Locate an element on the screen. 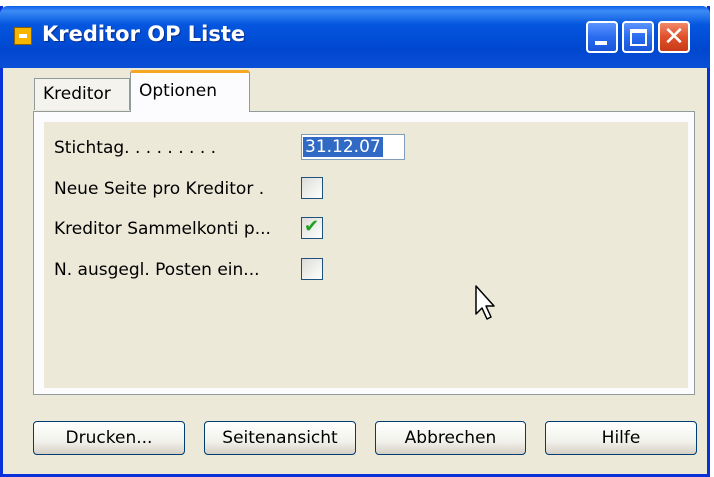 This screenshot has height=477, width=714. tab-optionen: Optionen is located at coordinates (190, 91).